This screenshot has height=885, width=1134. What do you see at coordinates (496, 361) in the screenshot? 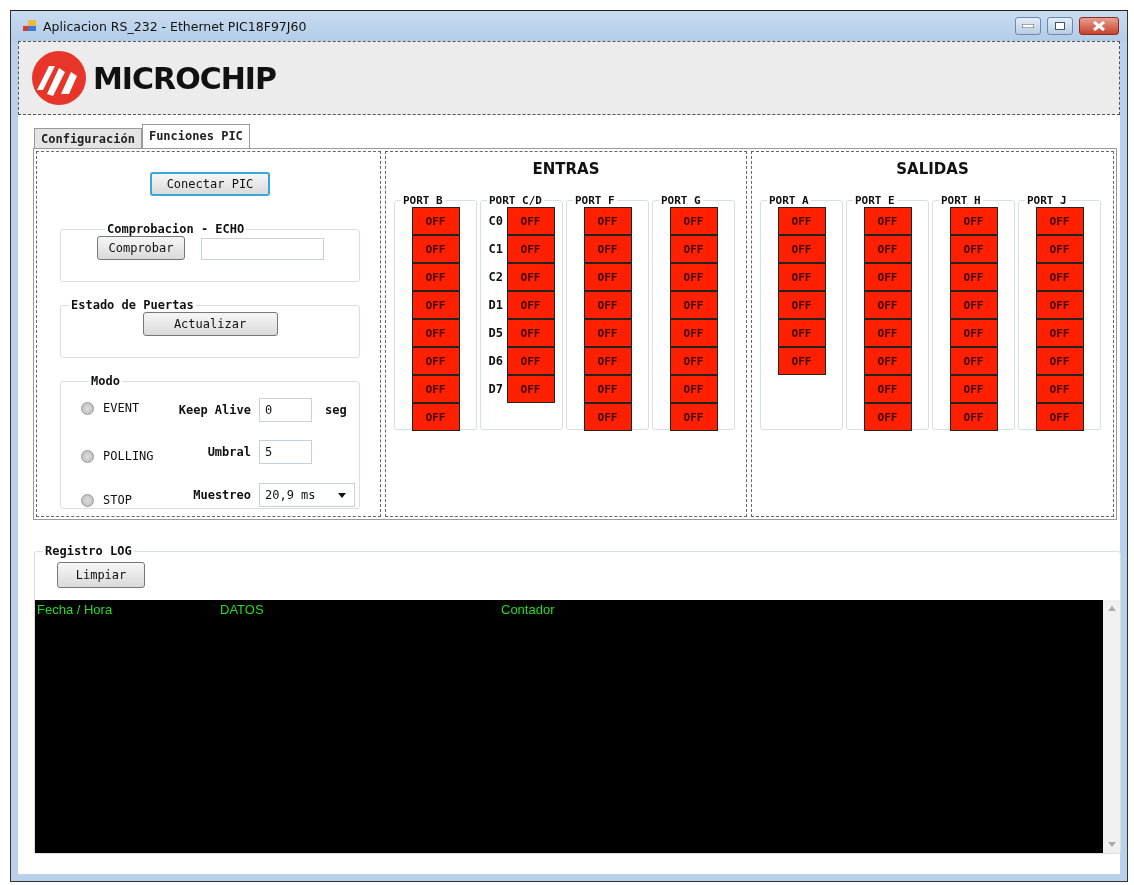
I see `pin-label: D6` at bounding box center [496, 361].